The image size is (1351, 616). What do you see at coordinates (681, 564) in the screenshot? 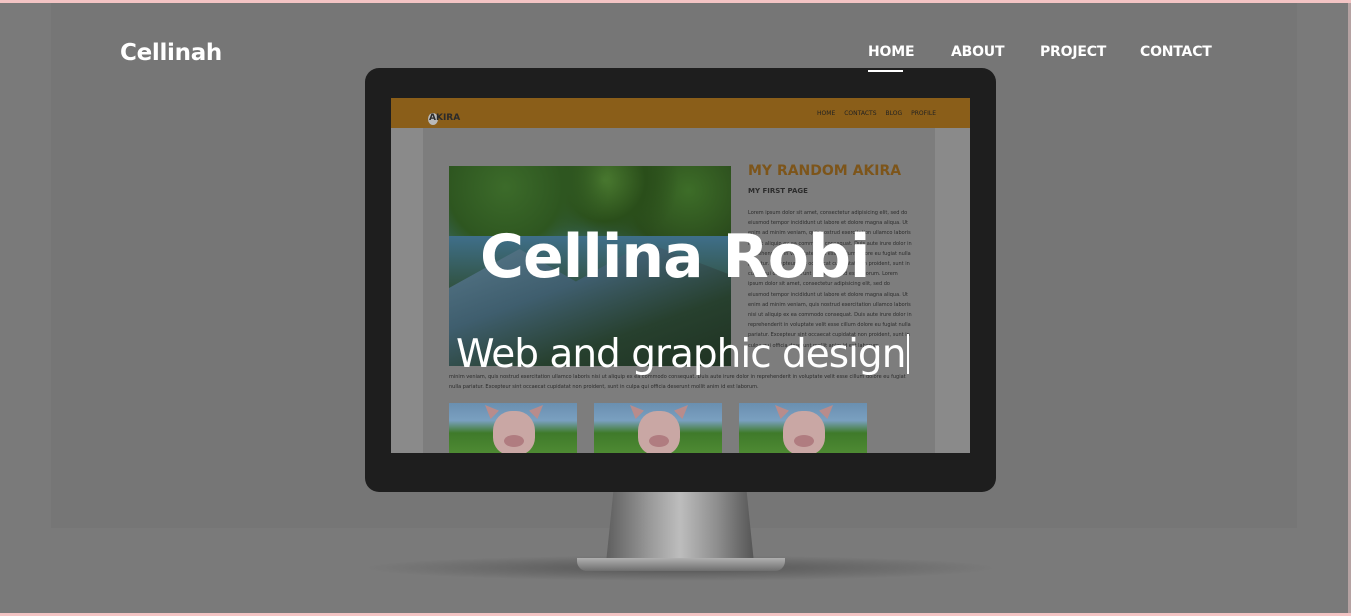
I see `monitor-base` at bounding box center [681, 564].